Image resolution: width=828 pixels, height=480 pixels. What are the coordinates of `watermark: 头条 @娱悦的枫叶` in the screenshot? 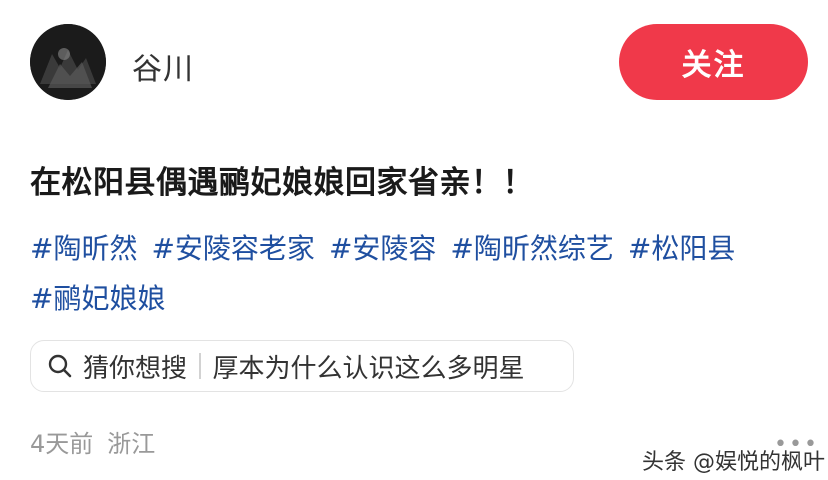 It's located at (733, 462).